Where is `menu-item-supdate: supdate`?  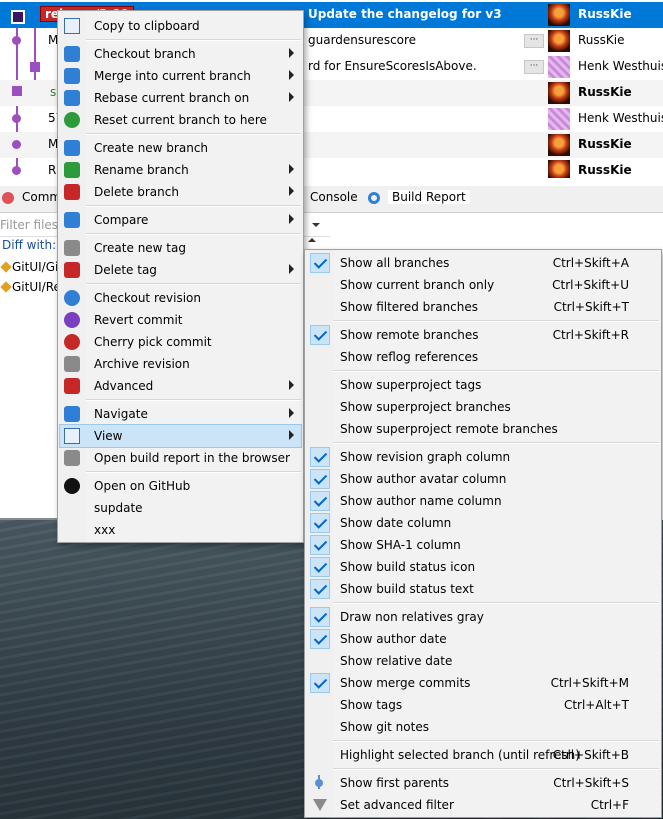 menu-item-supdate: supdate is located at coordinates (180, 508).